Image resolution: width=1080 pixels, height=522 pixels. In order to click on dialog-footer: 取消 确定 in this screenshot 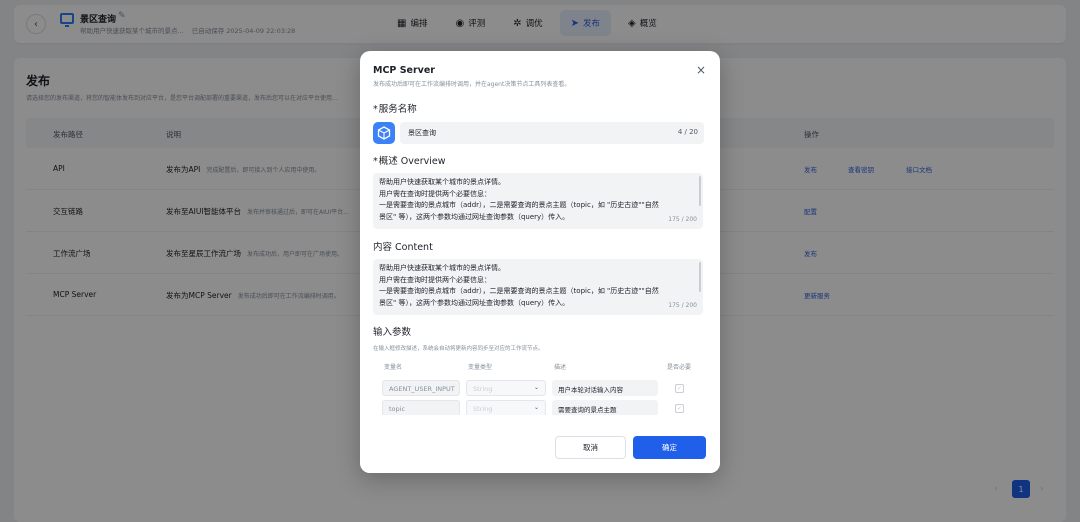, I will do `click(540, 444)`.